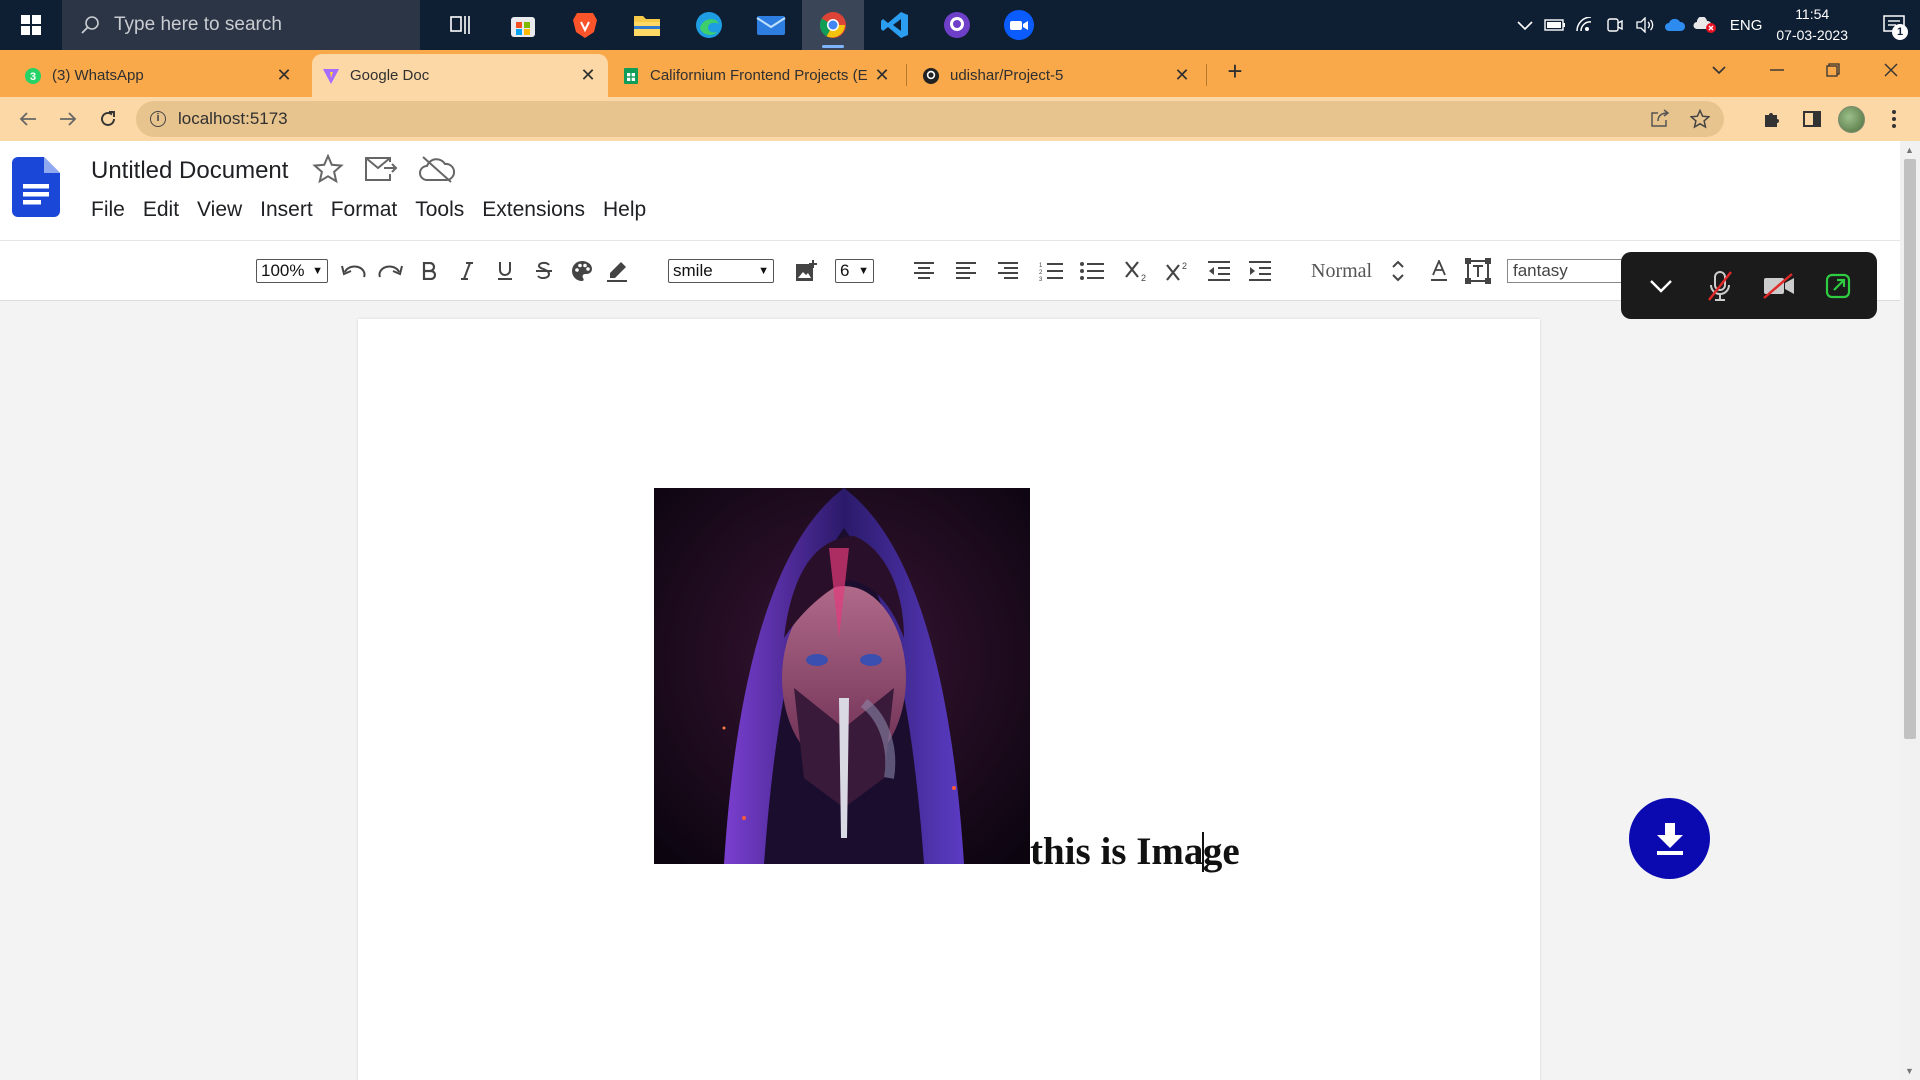 Image resolution: width=1920 pixels, height=1080 pixels. Describe the element at coordinates (1910, 449) in the screenshot. I see `scroll-thumb` at that location.